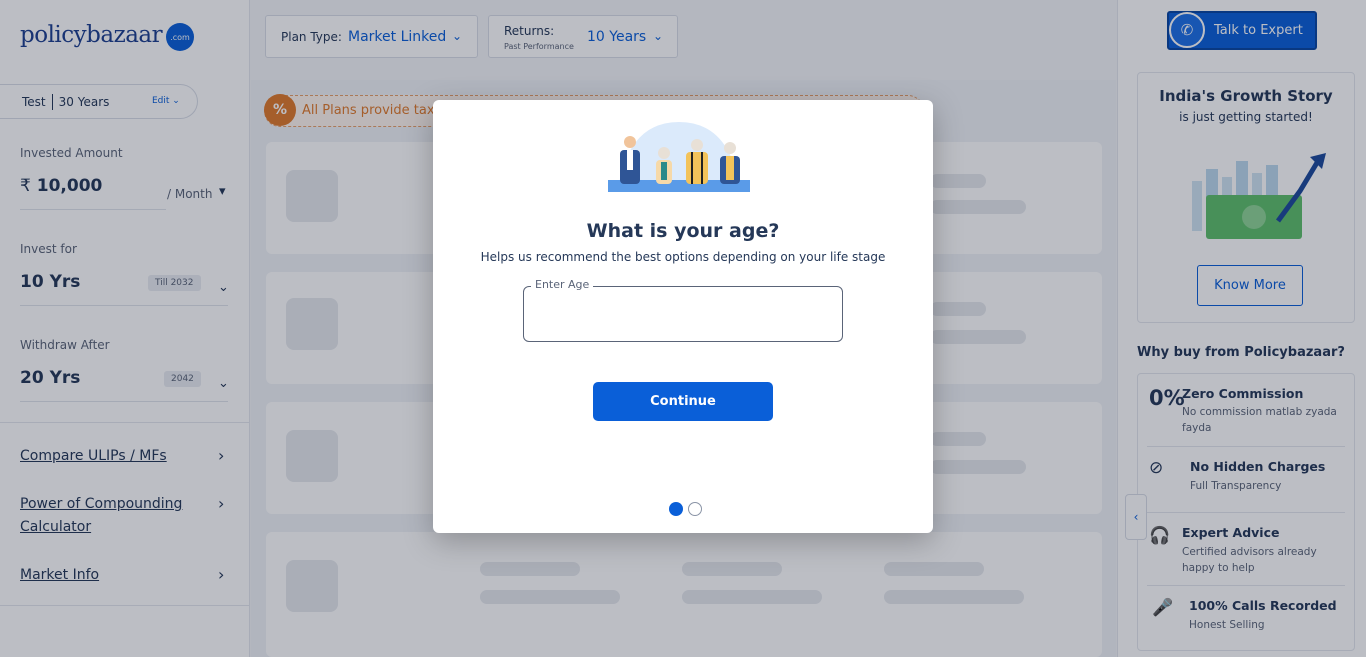  I want to click on modal-title: What is your age?, so click(683, 231).